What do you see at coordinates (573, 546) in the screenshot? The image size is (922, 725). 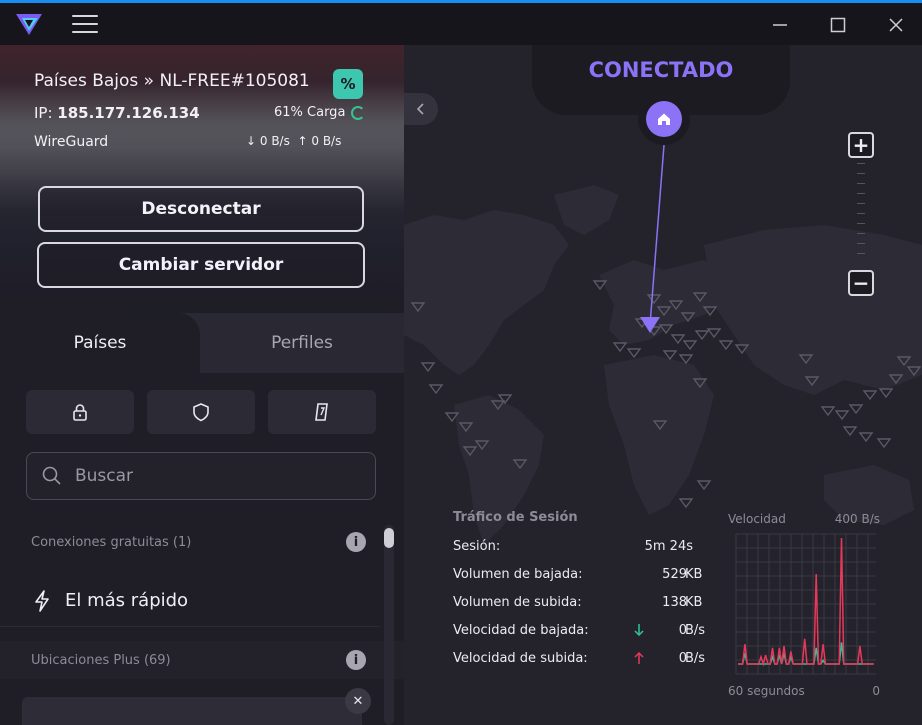 I see `stat-session: Sesión: 5m 24s` at bounding box center [573, 546].